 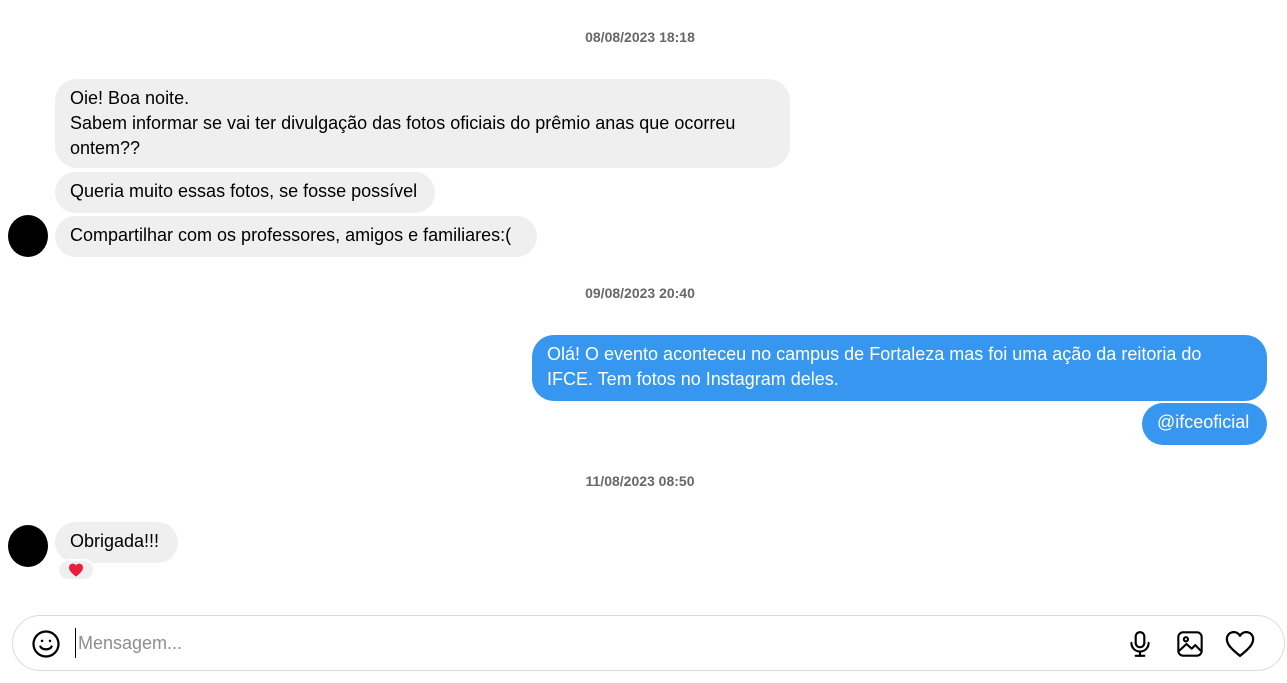 What do you see at coordinates (640, 481) in the screenshot?
I see `timestamp: 11/08/2023 08:50` at bounding box center [640, 481].